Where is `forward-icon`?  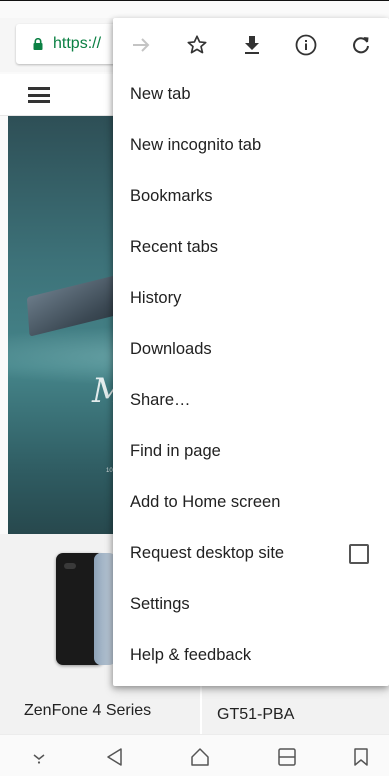
forward-icon is located at coordinates (141, 45).